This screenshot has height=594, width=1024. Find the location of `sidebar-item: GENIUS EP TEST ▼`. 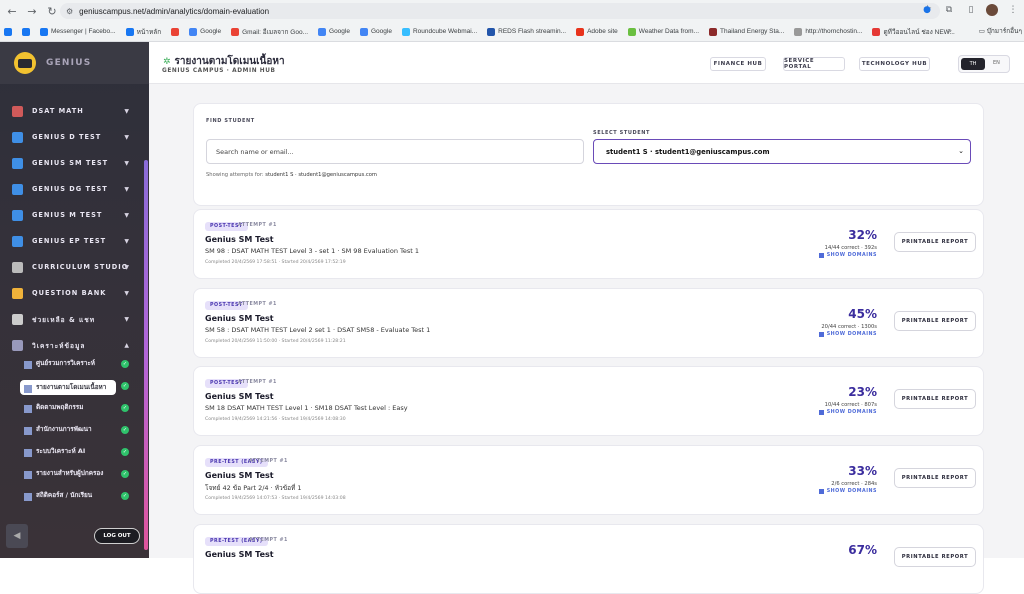

sidebar-item: GENIUS EP TEST ▼ is located at coordinates (74, 241).